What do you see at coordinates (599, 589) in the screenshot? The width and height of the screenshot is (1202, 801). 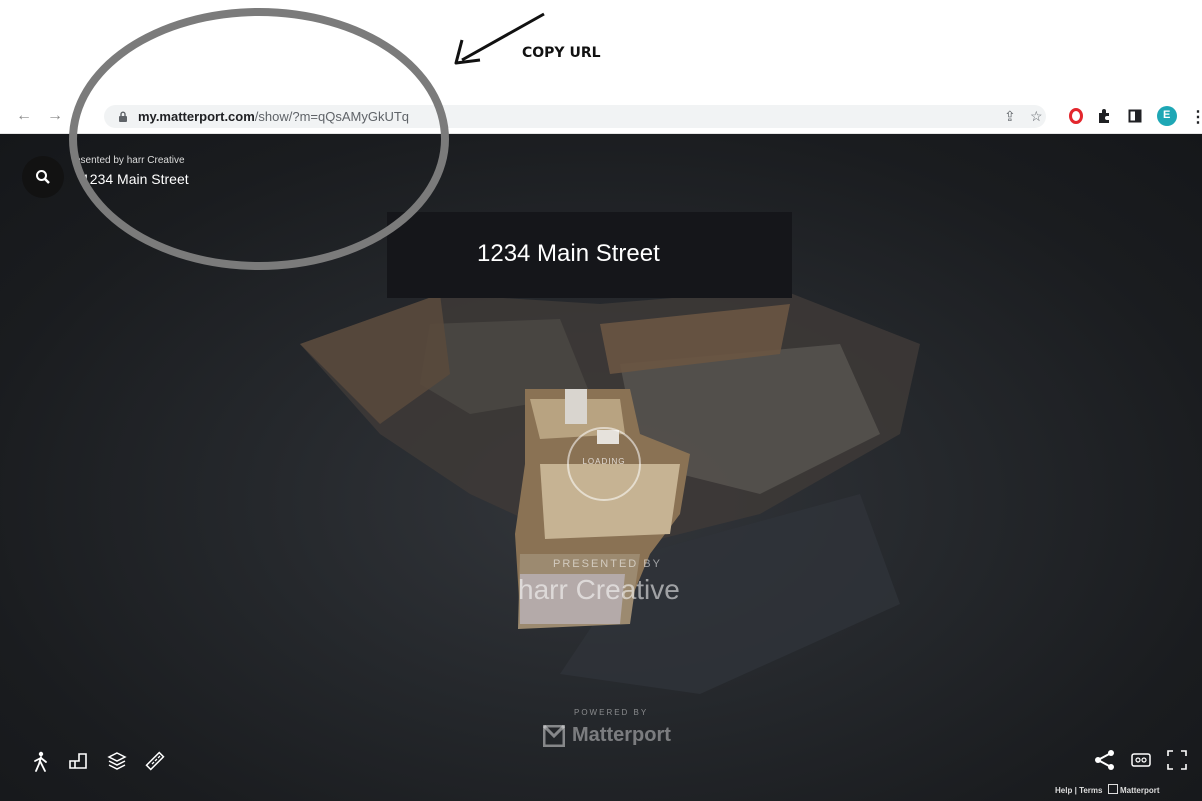 I see `presenter-name: harr Creative` at bounding box center [599, 589].